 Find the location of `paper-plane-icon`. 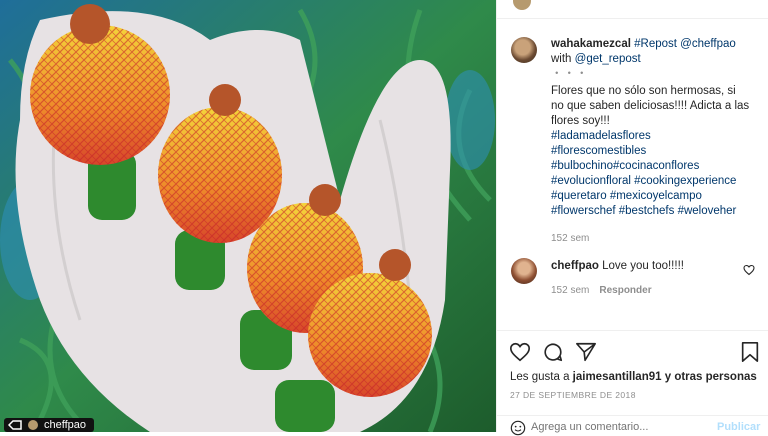

paper-plane-icon is located at coordinates (586, 352).